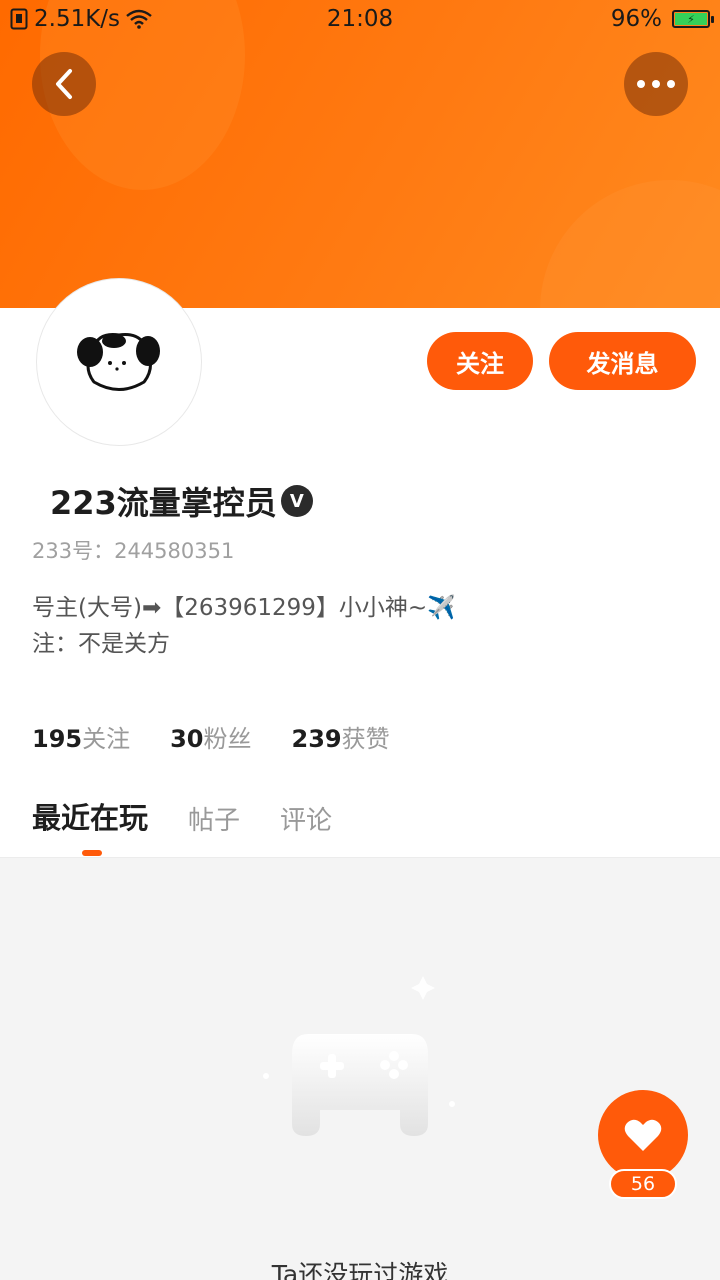  What do you see at coordinates (163, 503) in the screenshot?
I see `username: 223流量掌控员` at bounding box center [163, 503].